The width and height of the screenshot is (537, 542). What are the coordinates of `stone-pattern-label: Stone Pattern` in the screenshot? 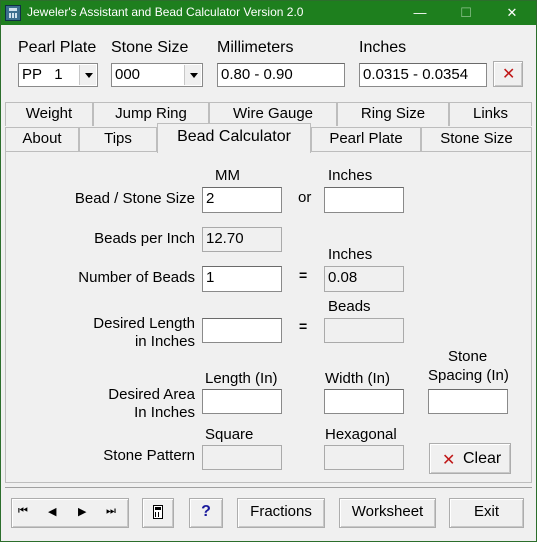 It's located at (149, 455).